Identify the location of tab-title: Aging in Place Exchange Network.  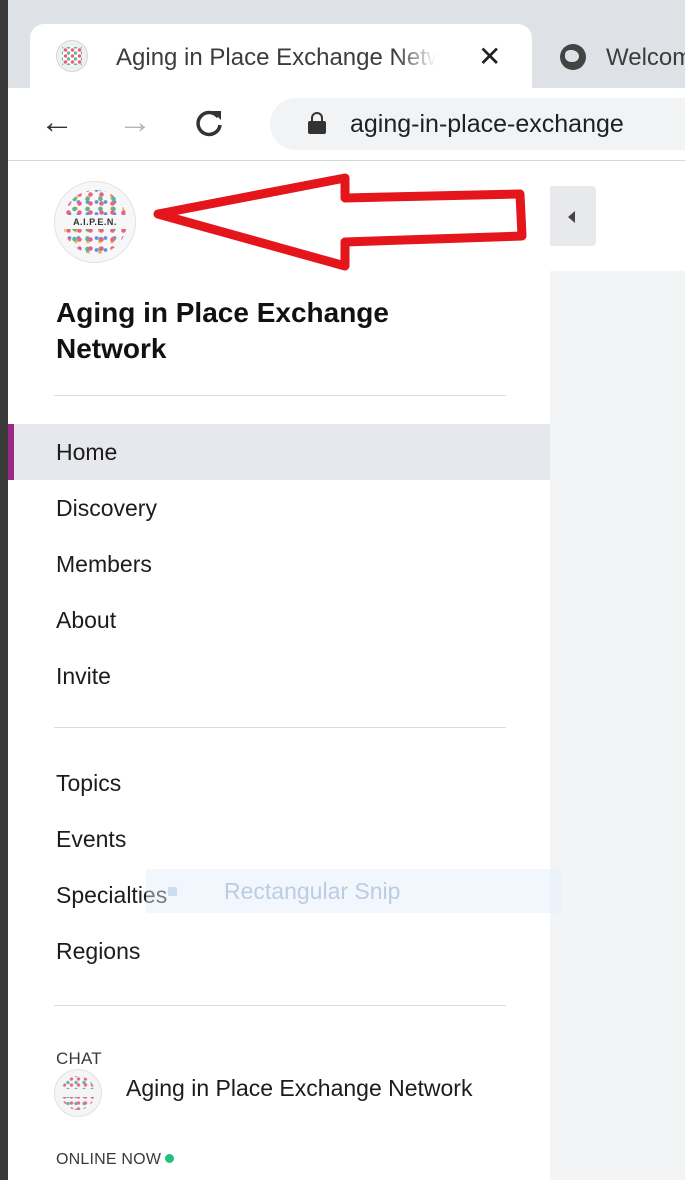
(276, 58).